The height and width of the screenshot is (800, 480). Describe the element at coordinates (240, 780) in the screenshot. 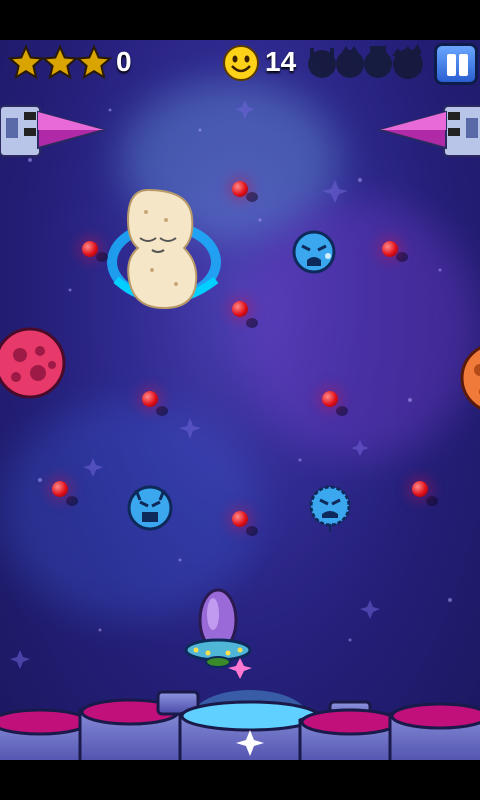

I see `navigation-bar` at that location.